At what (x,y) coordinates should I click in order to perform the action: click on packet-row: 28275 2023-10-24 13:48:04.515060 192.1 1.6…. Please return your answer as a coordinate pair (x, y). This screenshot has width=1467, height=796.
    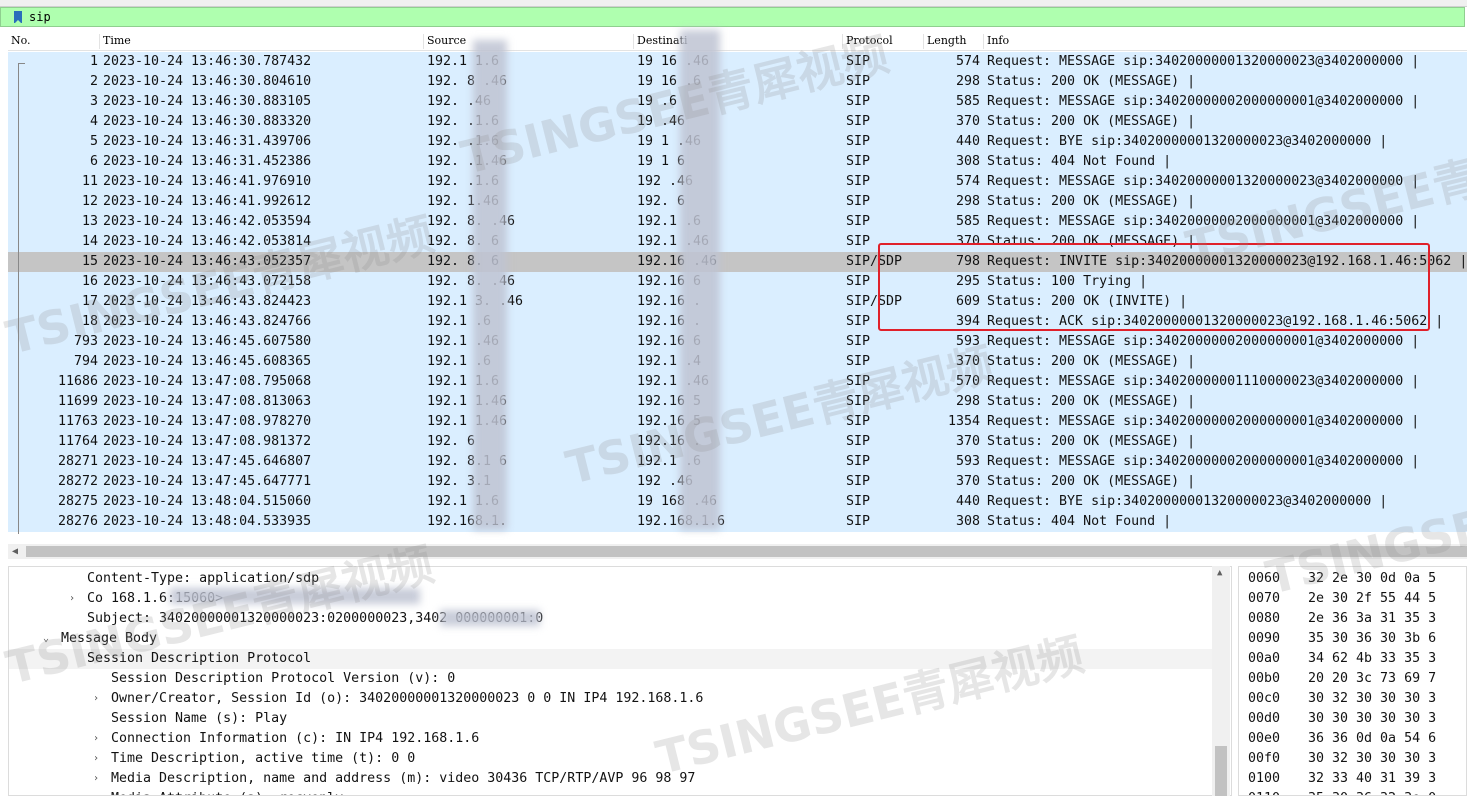
    Looking at the image, I should click on (737, 502).